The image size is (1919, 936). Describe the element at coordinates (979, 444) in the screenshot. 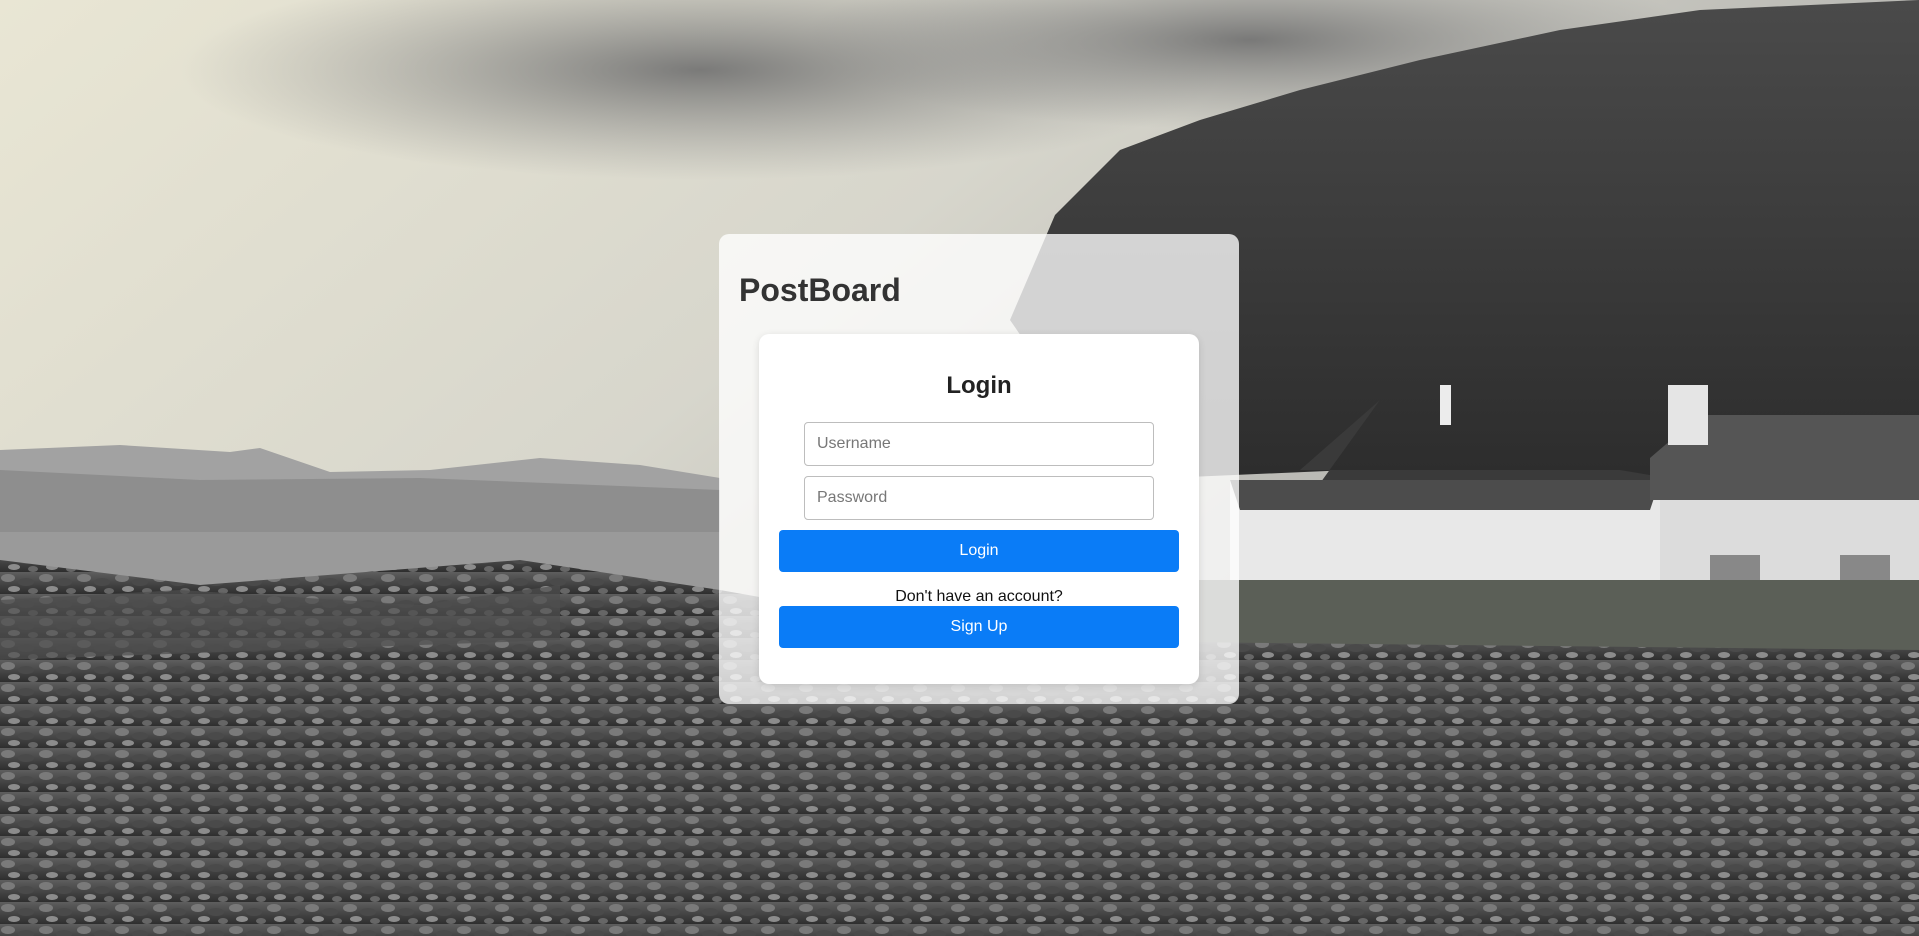

I see `username-input` at that location.